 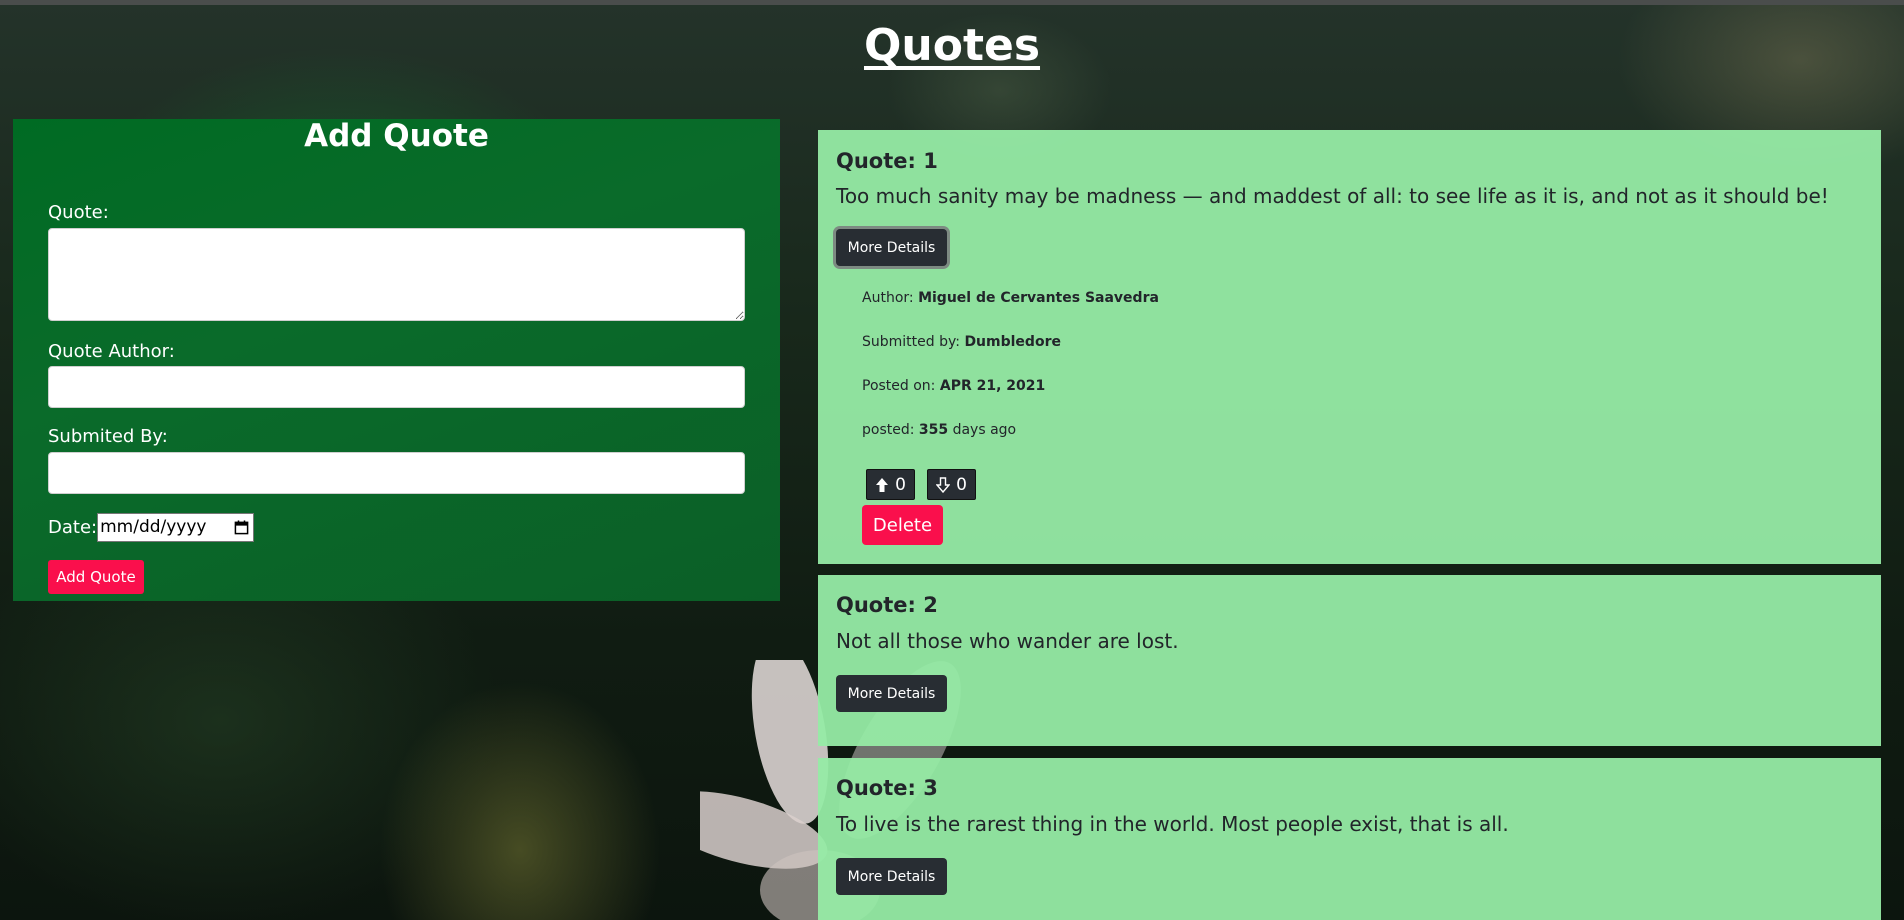 What do you see at coordinates (887, 605) in the screenshot?
I see `quote-title: Quote: 2` at bounding box center [887, 605].